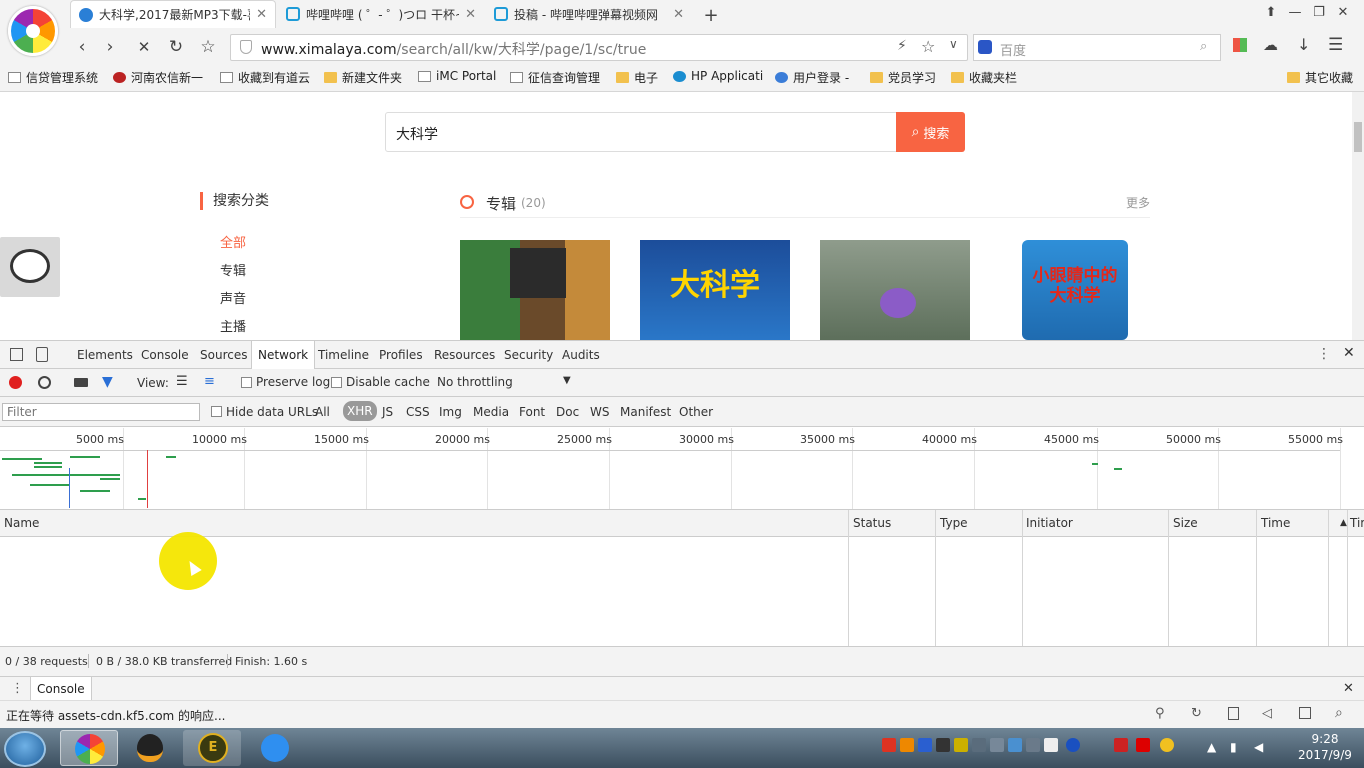  What do you see at coordinates (1295, 14) in the screenshot?
I see `minimize-button: —` at bounding box center [1295, 14].